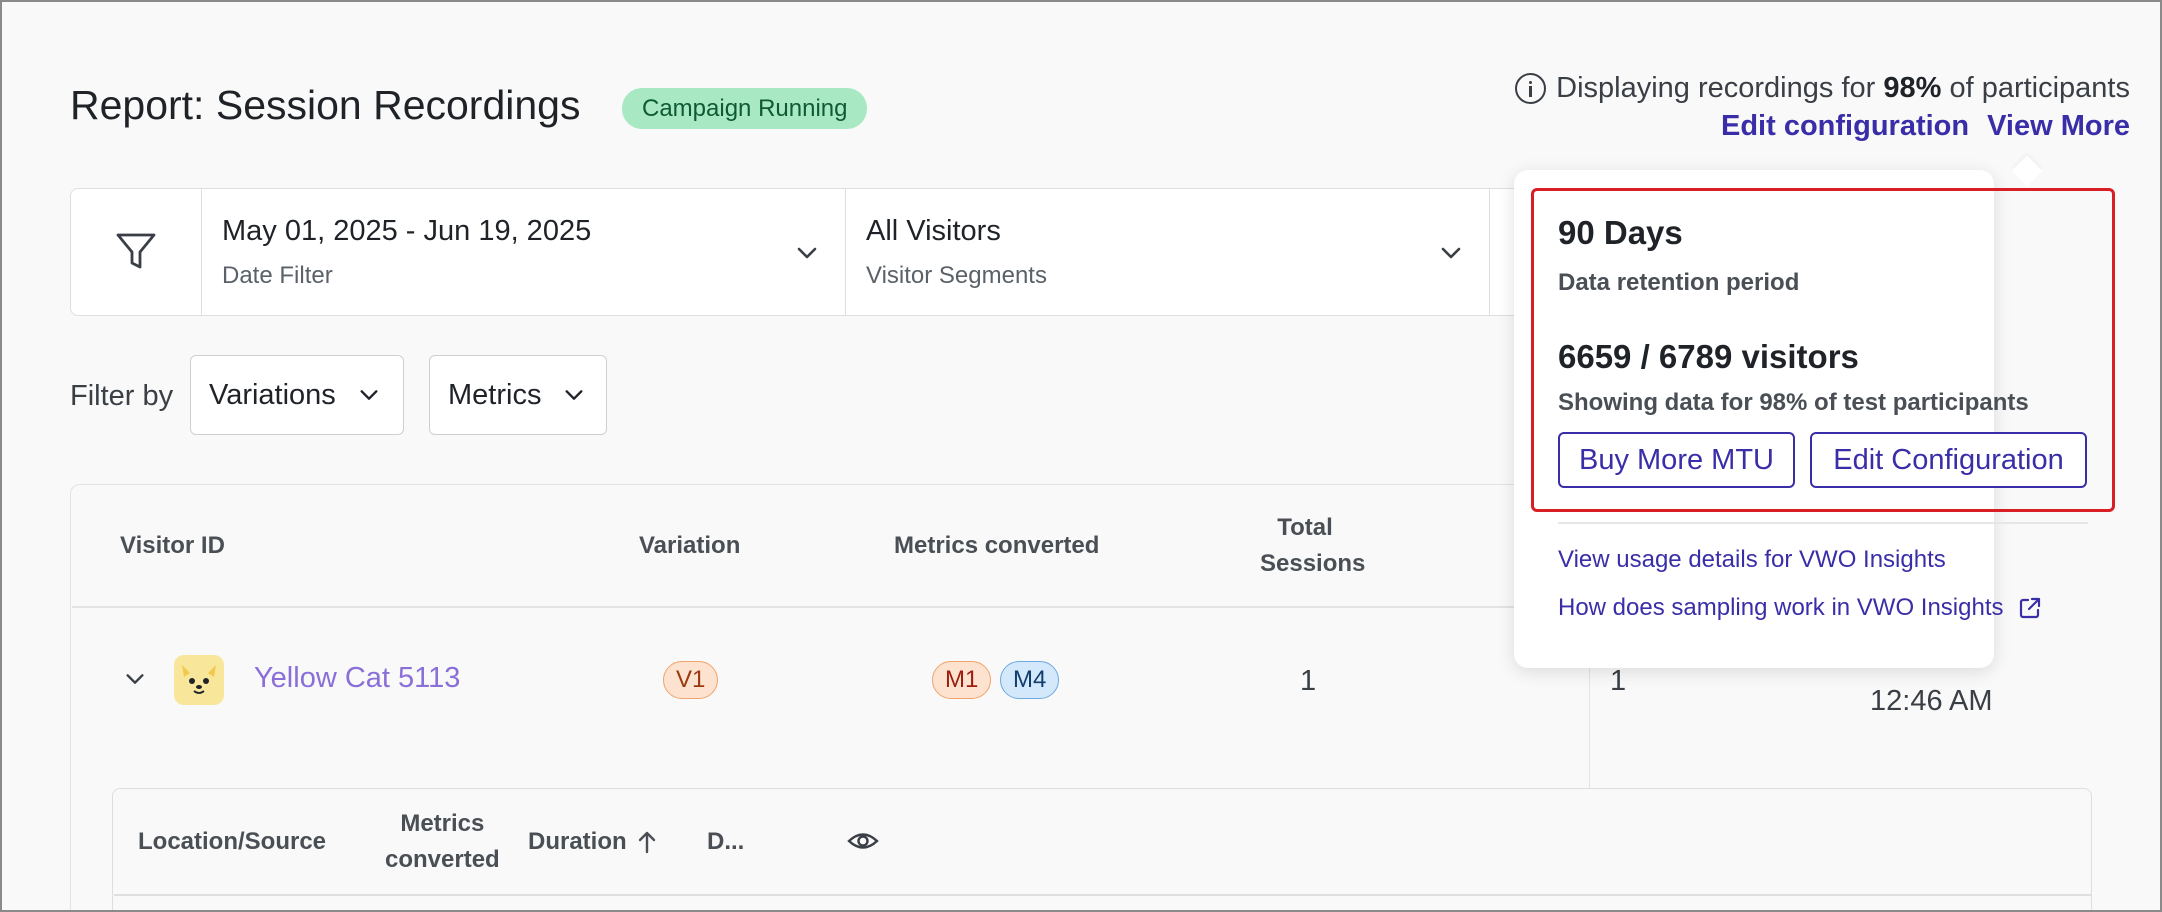 The height and width of the screenshot is (912, 2162). I want to click on column-header-metrics-converted: Metrics converted, so click(996, 546).